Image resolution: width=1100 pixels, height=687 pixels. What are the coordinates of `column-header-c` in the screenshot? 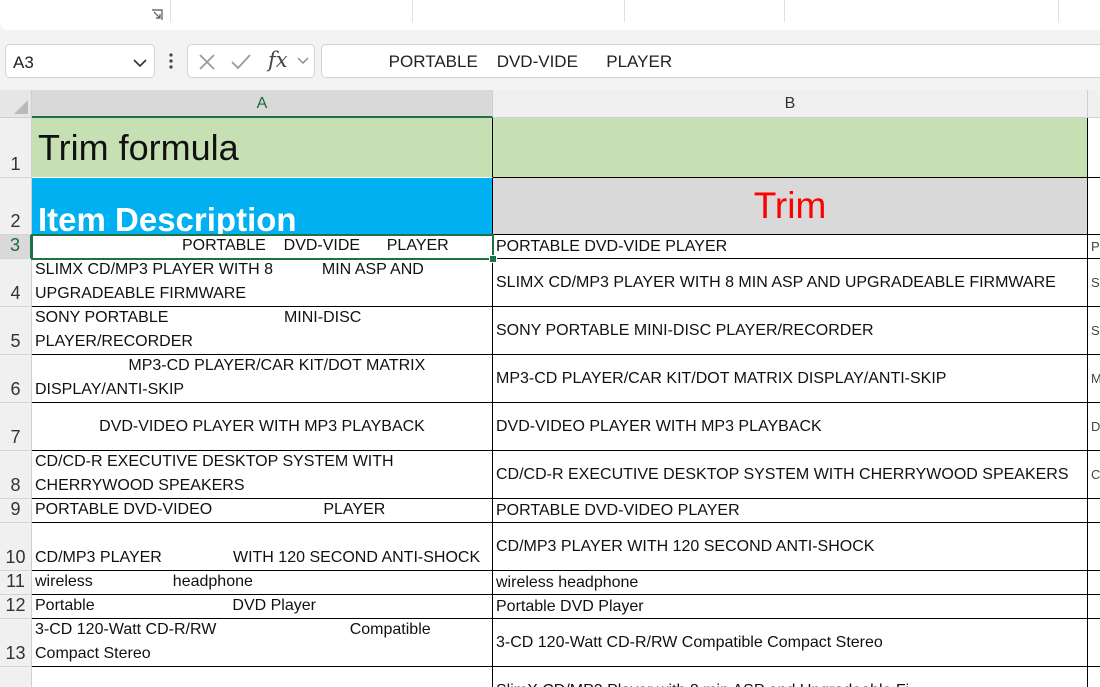 It's located at (1094, 104).